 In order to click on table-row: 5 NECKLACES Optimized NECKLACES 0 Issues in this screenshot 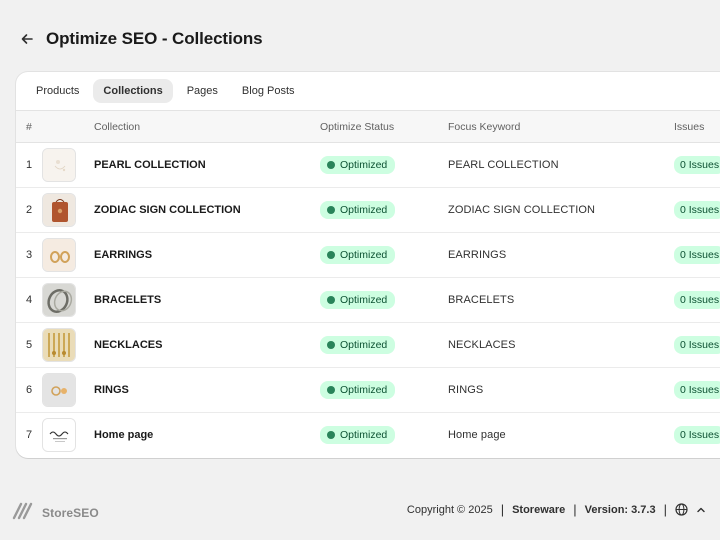, I will do `click(368, 345)`.